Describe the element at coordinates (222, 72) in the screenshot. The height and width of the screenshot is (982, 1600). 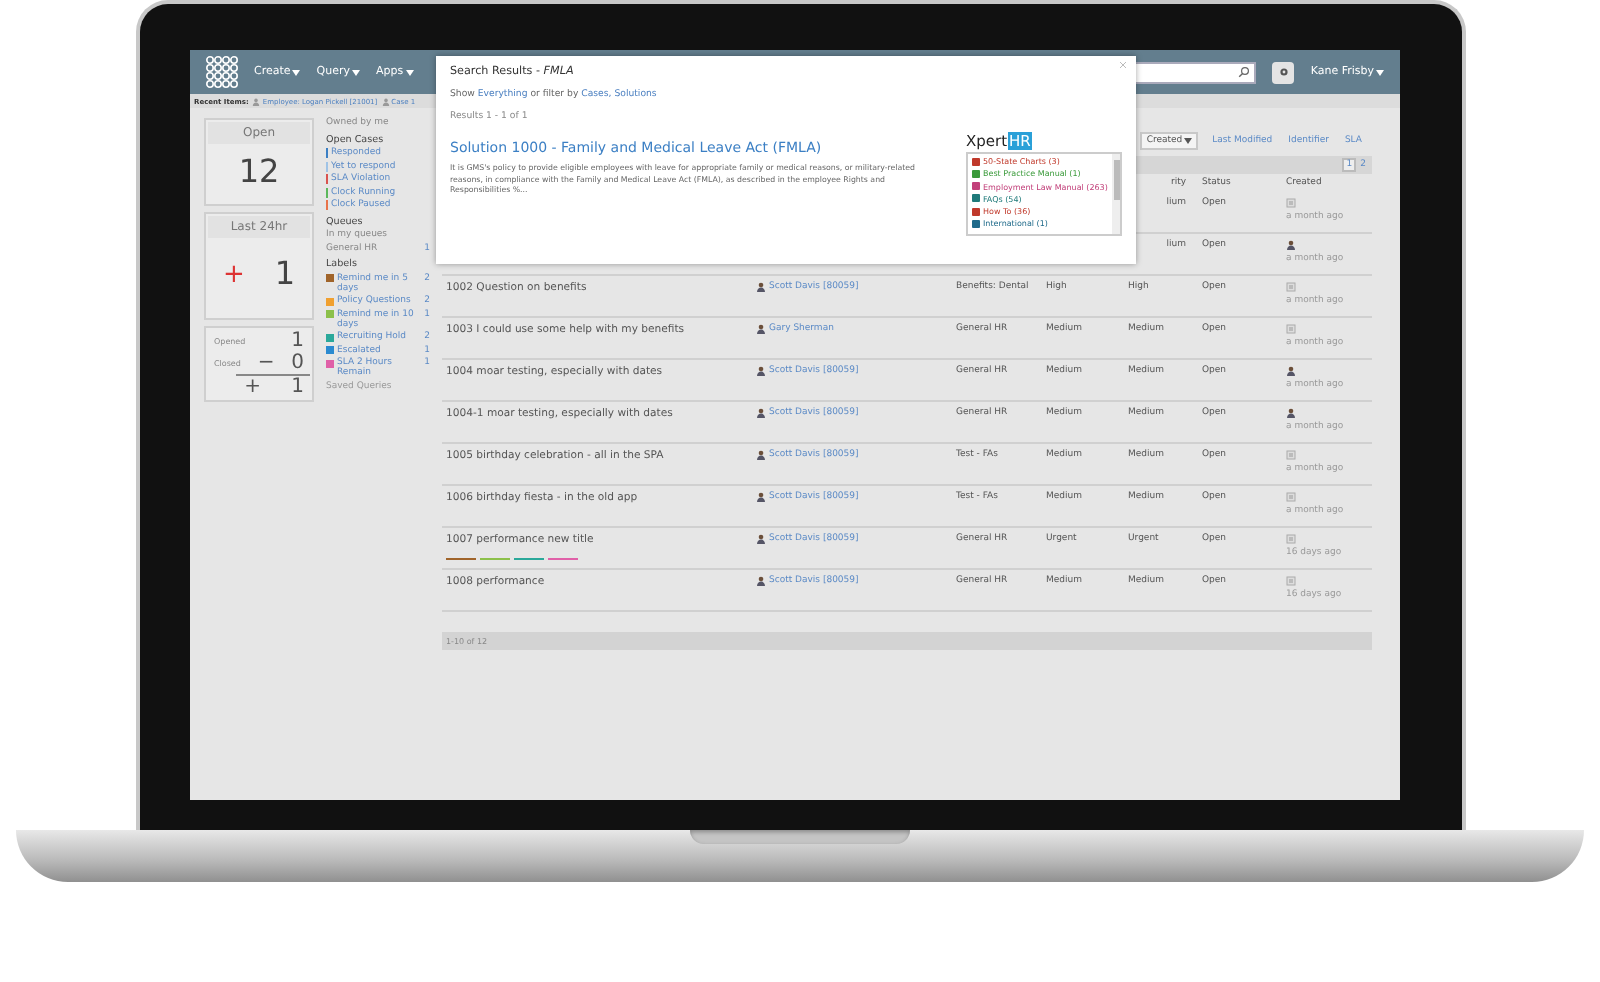
I see `logo-icon` at that location.